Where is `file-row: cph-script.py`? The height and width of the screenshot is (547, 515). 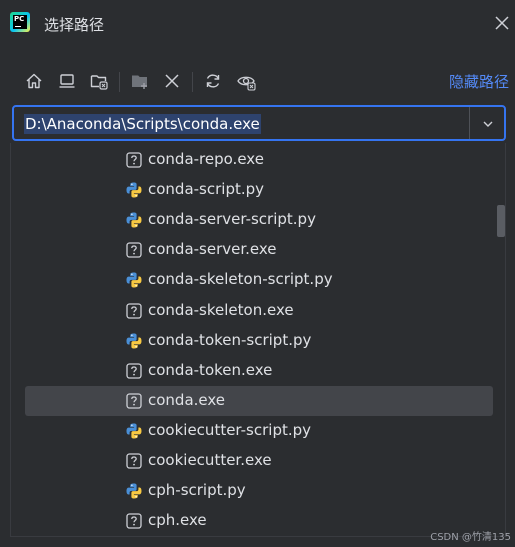
file-row: cph-script.py is located at coordinates (259, 491).